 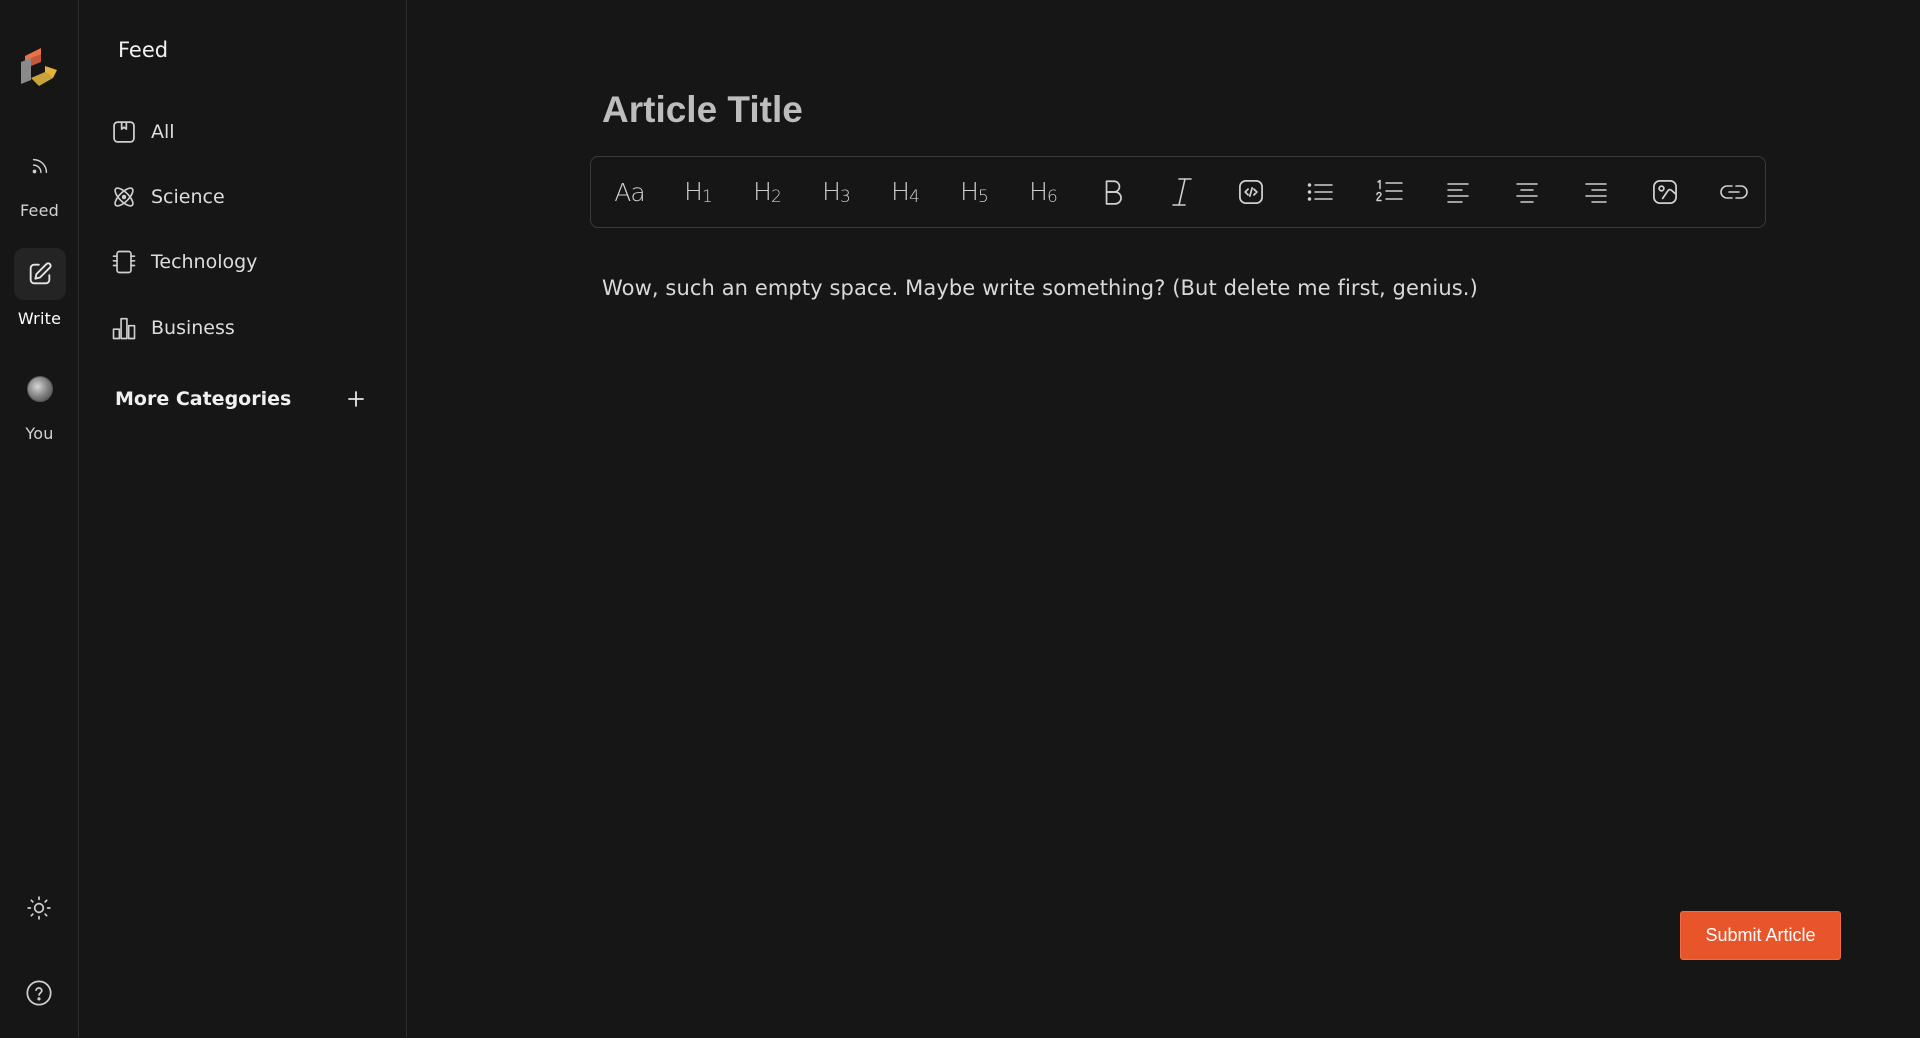 I want to click on bold-button, so click(x=1112, y=192).